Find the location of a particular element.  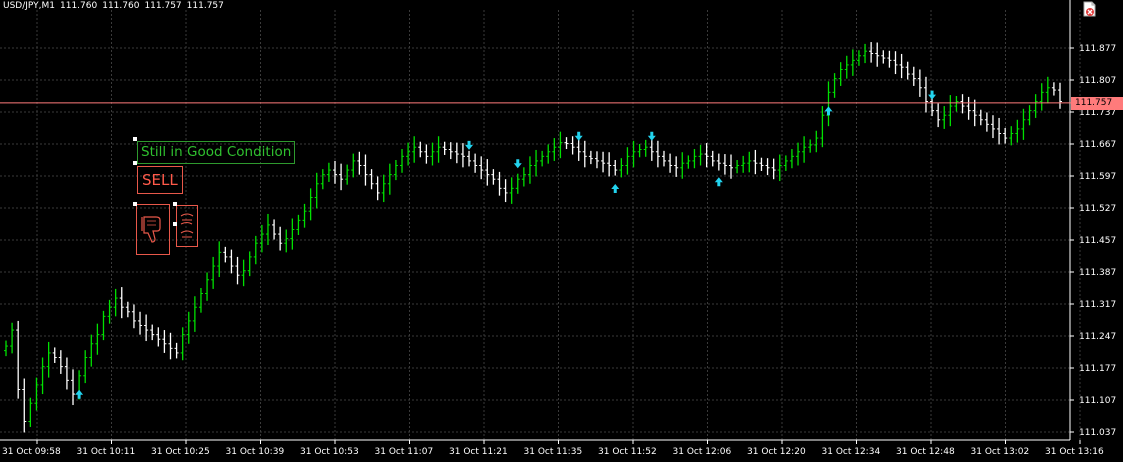

y-tick-label: 111.877 is located at coordinates (1097, 49).